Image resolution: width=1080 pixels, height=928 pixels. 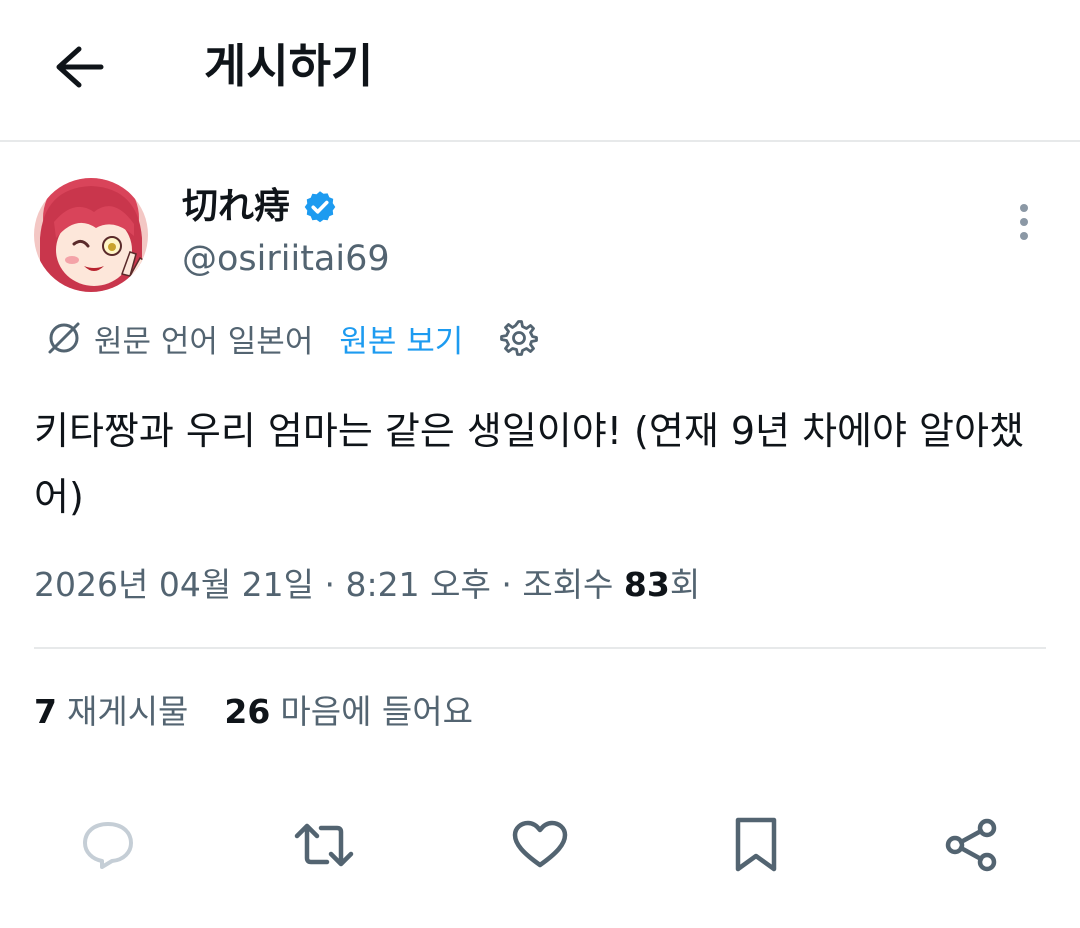 I want to click on repost-icon, so click(x=324, y=845).